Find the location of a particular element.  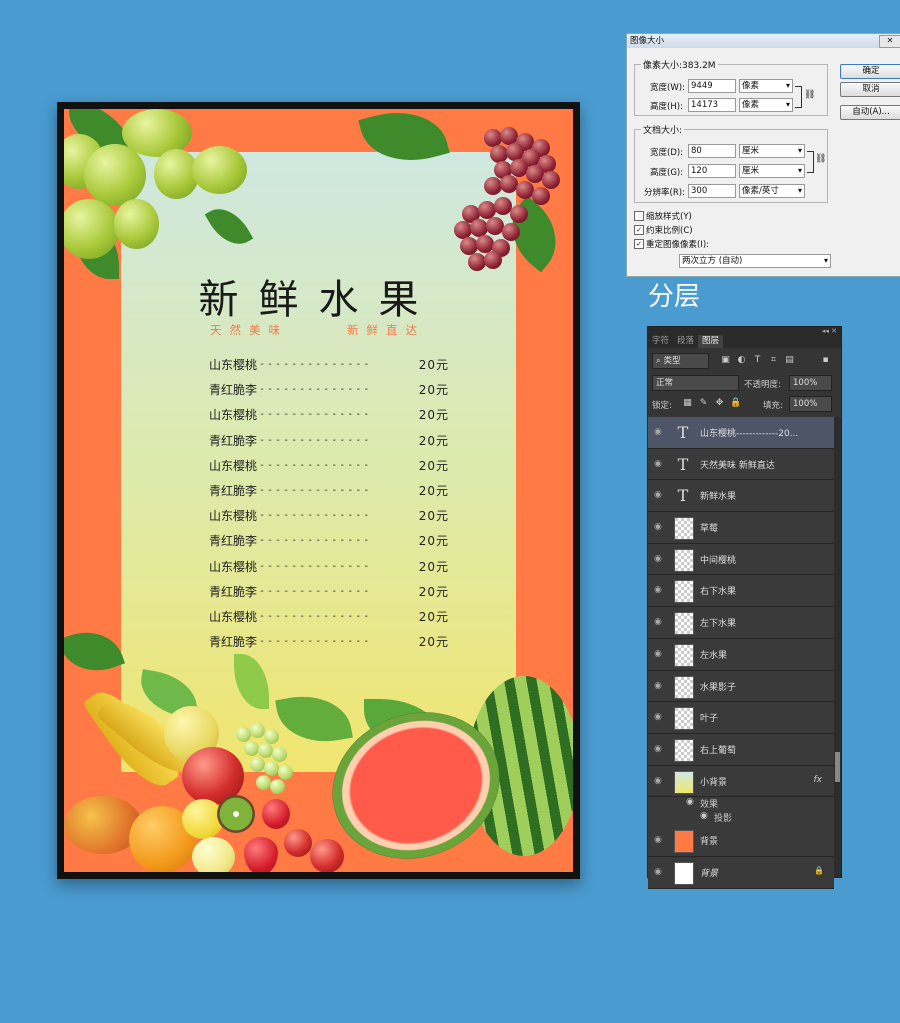

menu-item: 山东樱桃 -------------- 20元 is located at coordinates (329, 465).